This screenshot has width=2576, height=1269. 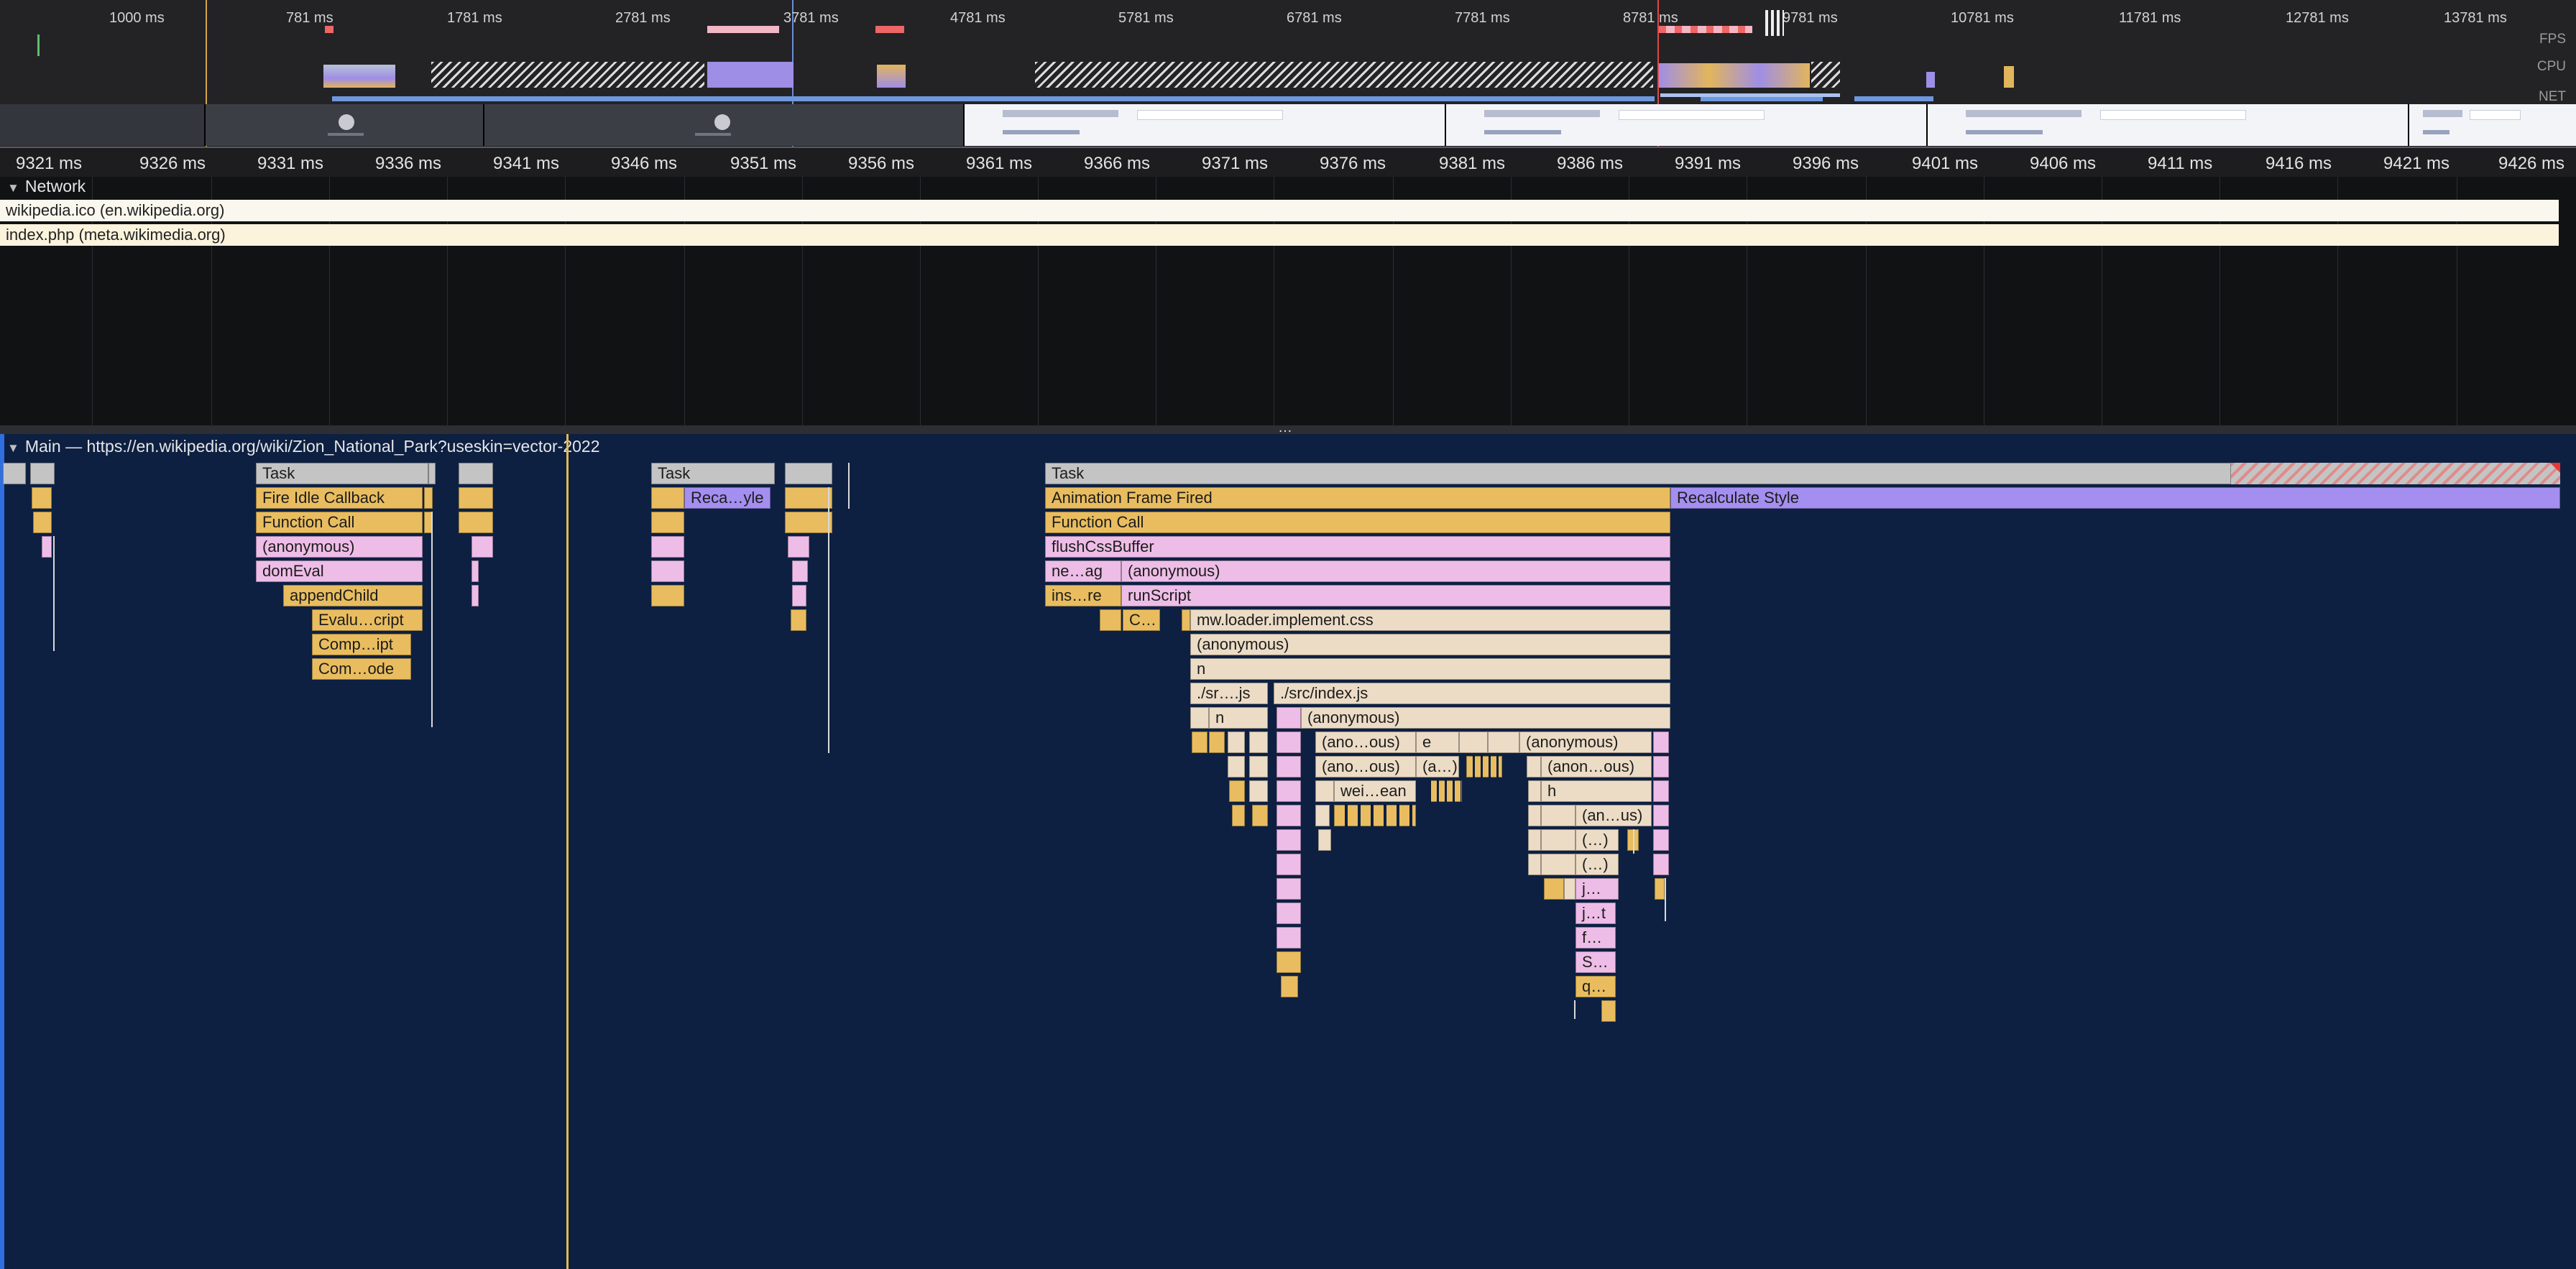 What do you see at coordinates (1229, 693) in the screenshot?
I see `src-js-bar: ./sr….js` at bounding box center [1229, 693].